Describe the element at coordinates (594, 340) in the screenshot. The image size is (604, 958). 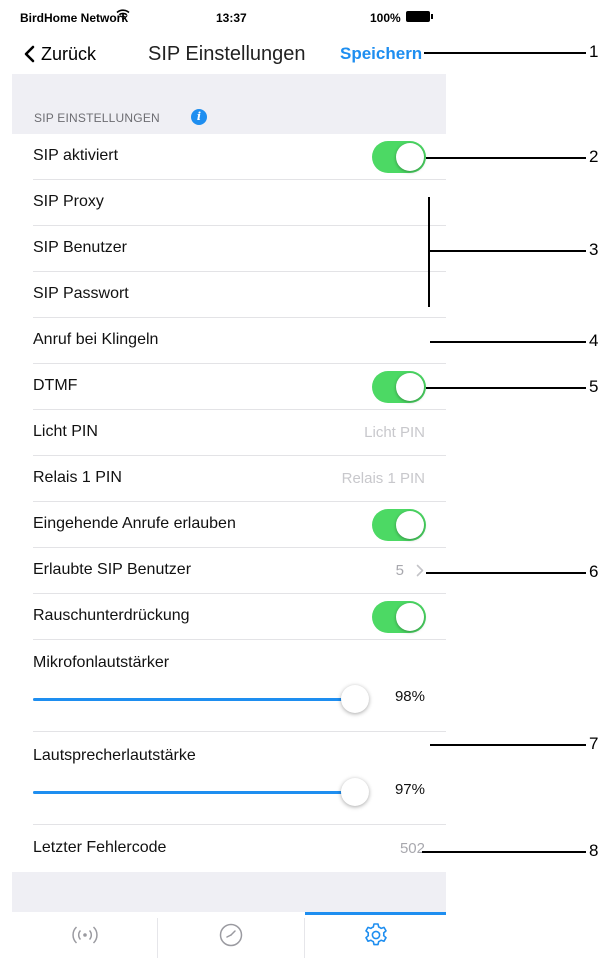
I see `callout-number: 4` at that location.